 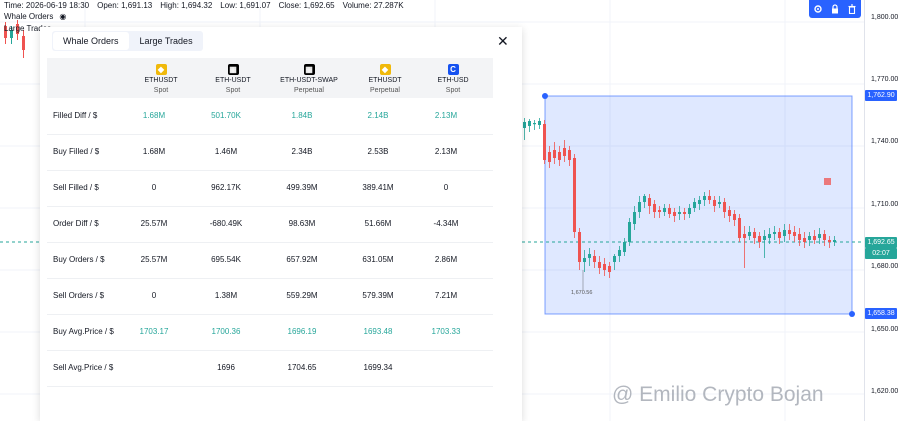 I want to click on current-price-badge: 1,692.65, so click(x=881, y=242).